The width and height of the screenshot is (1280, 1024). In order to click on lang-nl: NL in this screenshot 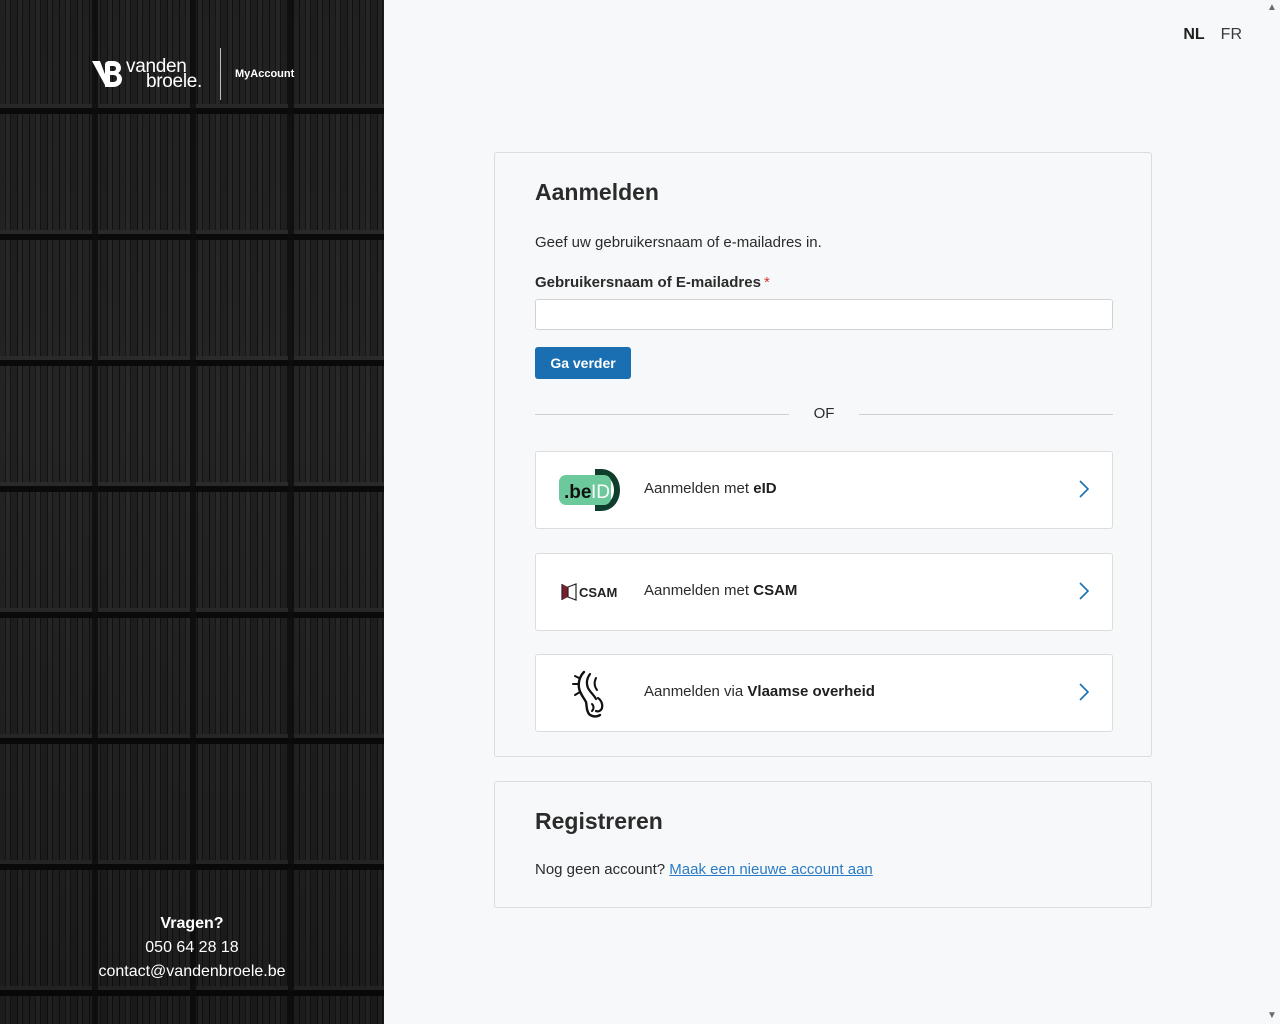, I will do `click(1193, 35)`.